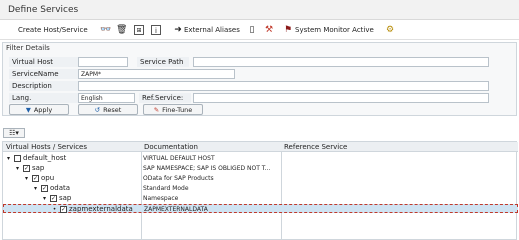 This screenshot has width=519, height=240. What do you see at coordinates (176, 209) in the screenshot?
I see `node-documentation: ZAPMEXTERNALDATA` at bounding box center [176, 209].